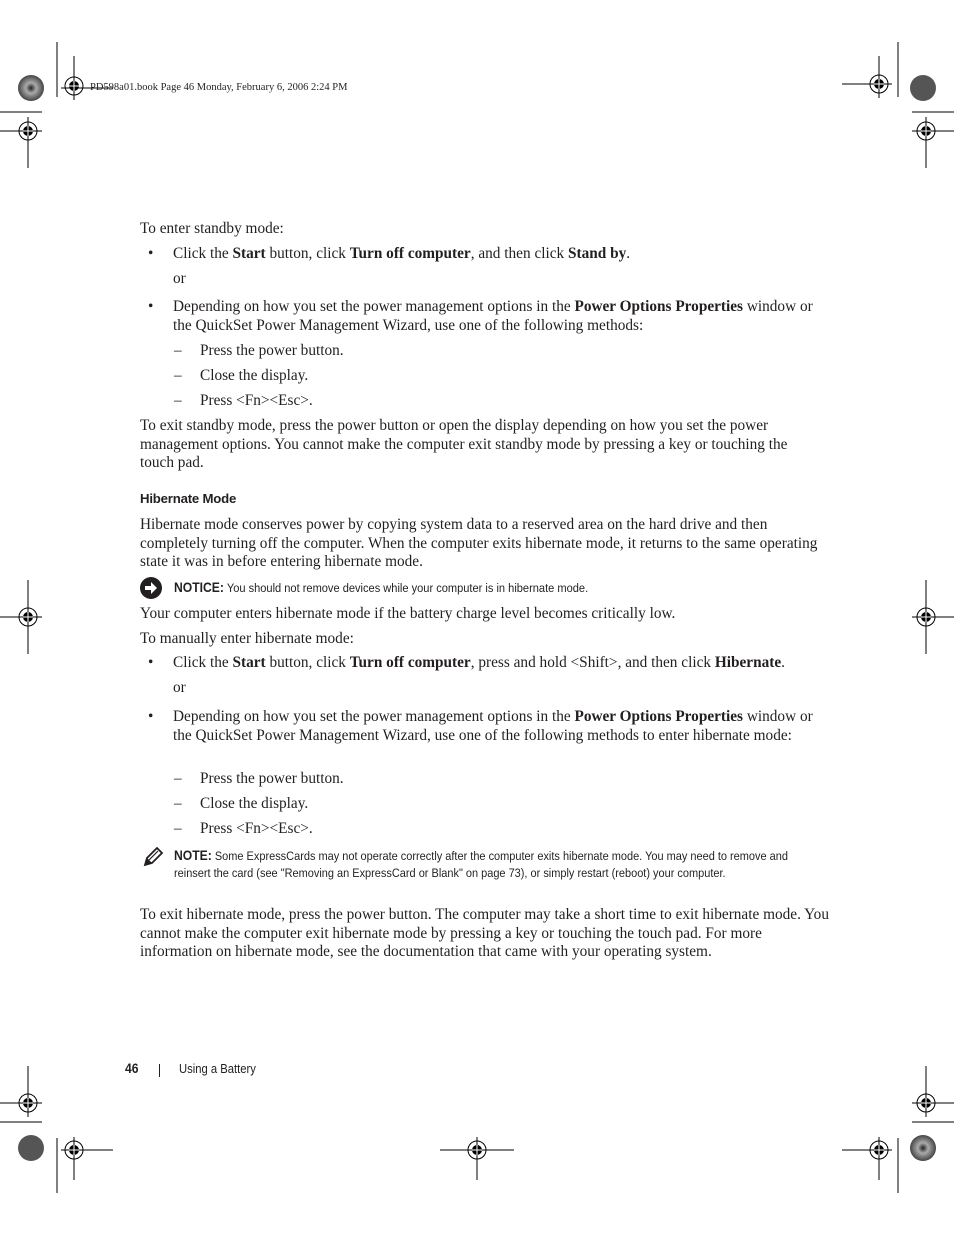 The image size is (954, 1235). I want to click on note-pencil-icon, so click(153, 857).